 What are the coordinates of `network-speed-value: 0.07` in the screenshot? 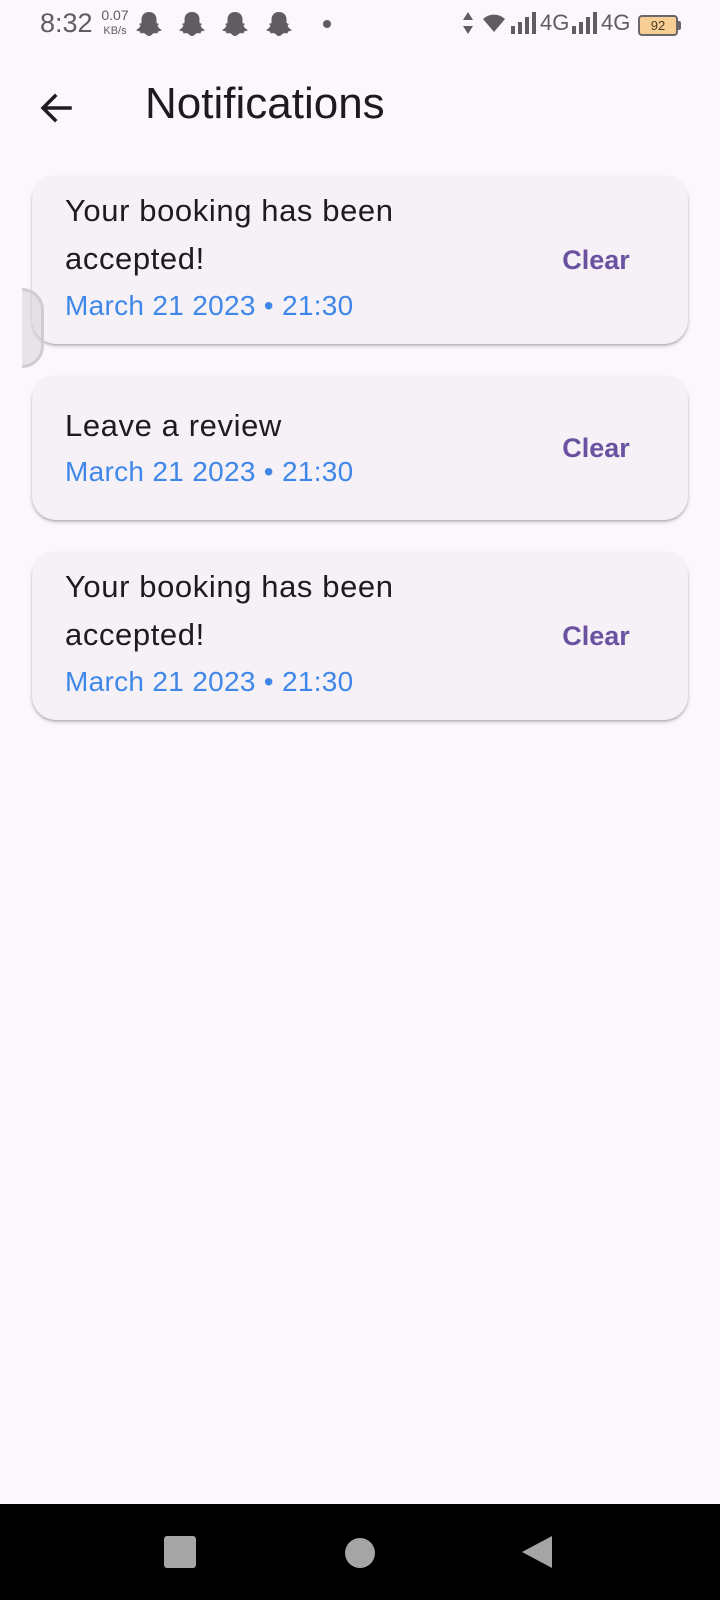 It's located at (115, 15).